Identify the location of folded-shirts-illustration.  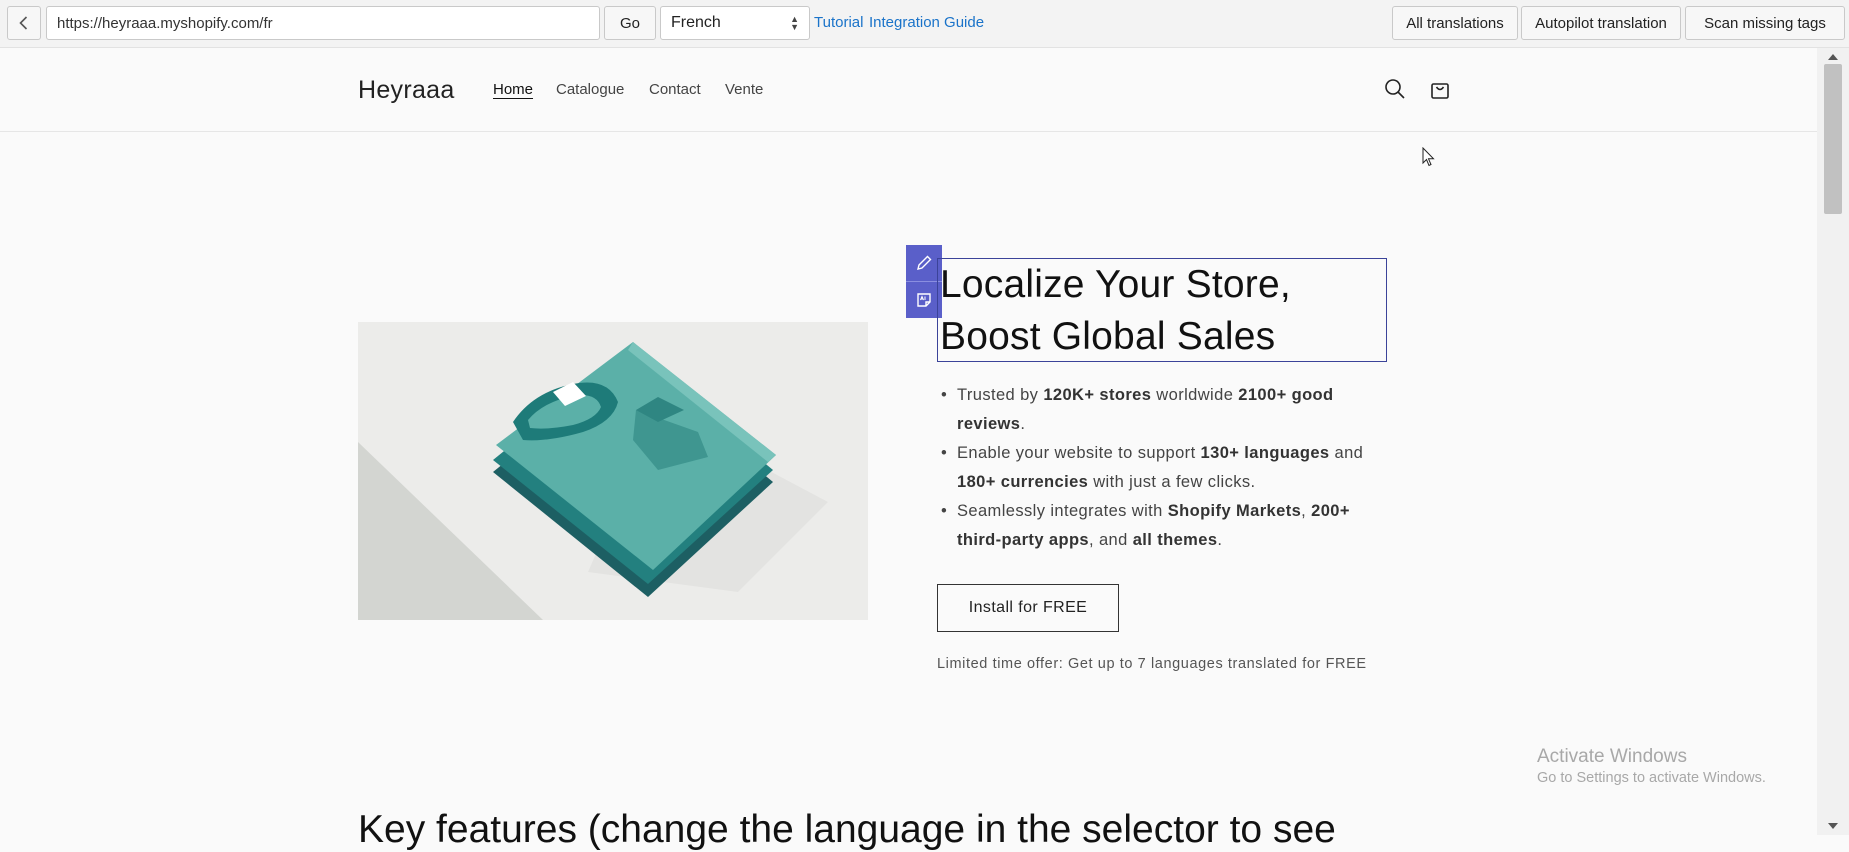
(613, 471).